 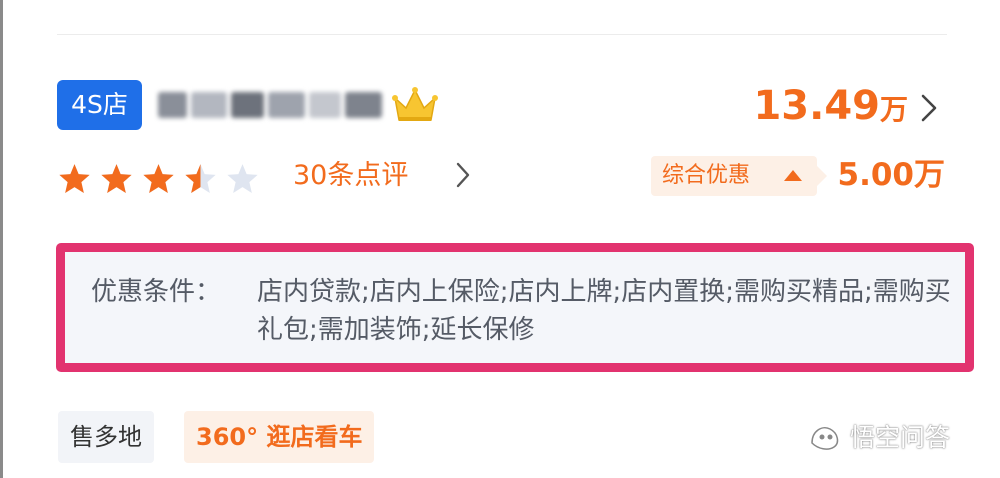 What do you see at coordinates (822, 176) in the screenshot?
I see `tag-pointer` at bounding box center [822, 176].